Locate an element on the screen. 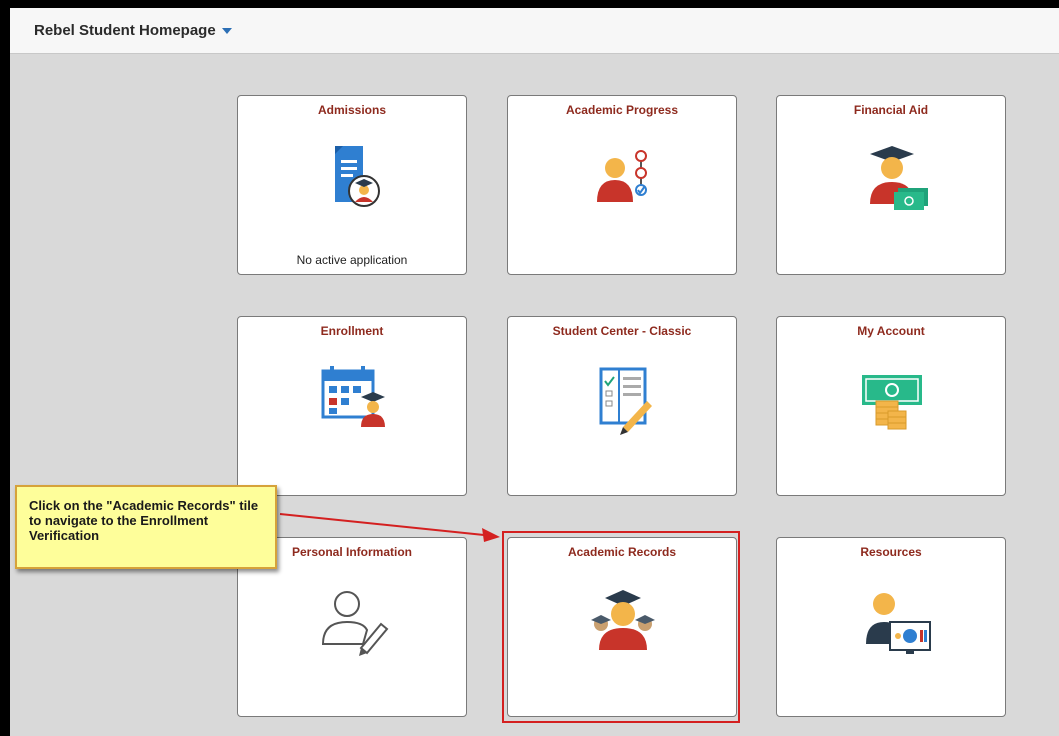 This screenshot has width=1059, height=736. tile-my-account: My Account is located at coordinates (891, 406).